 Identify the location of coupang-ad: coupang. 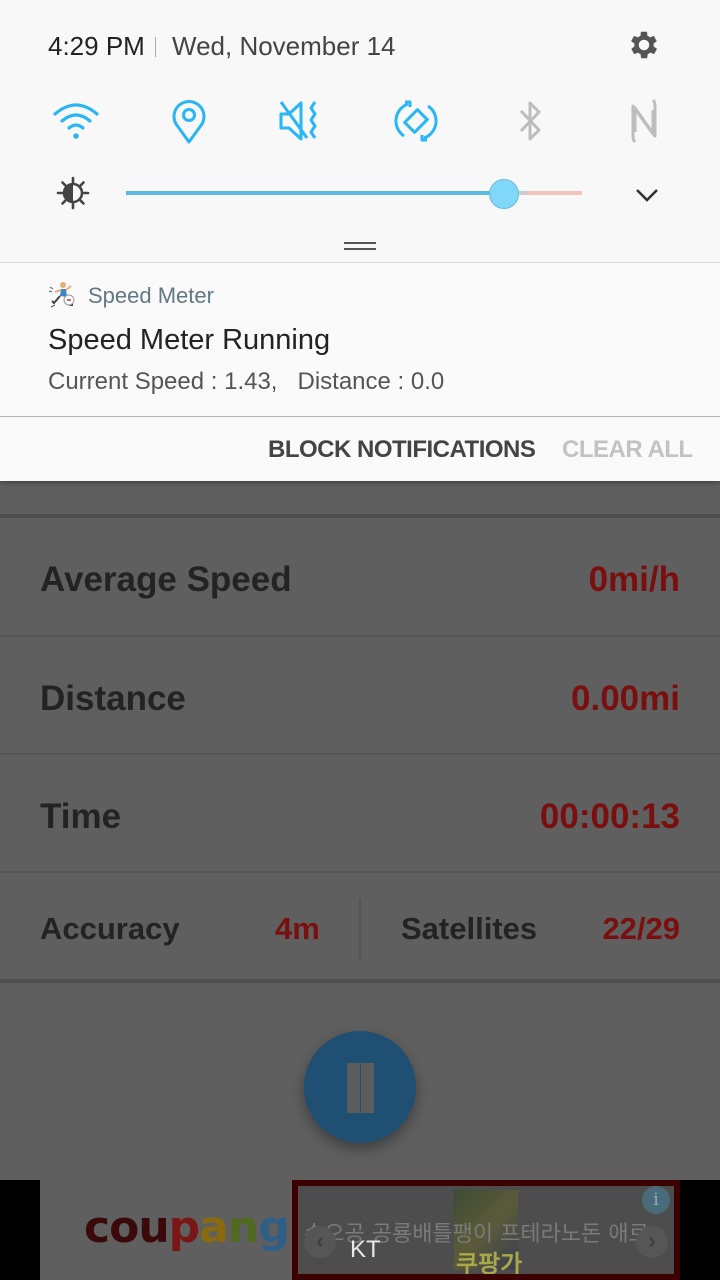
(166, 1230).